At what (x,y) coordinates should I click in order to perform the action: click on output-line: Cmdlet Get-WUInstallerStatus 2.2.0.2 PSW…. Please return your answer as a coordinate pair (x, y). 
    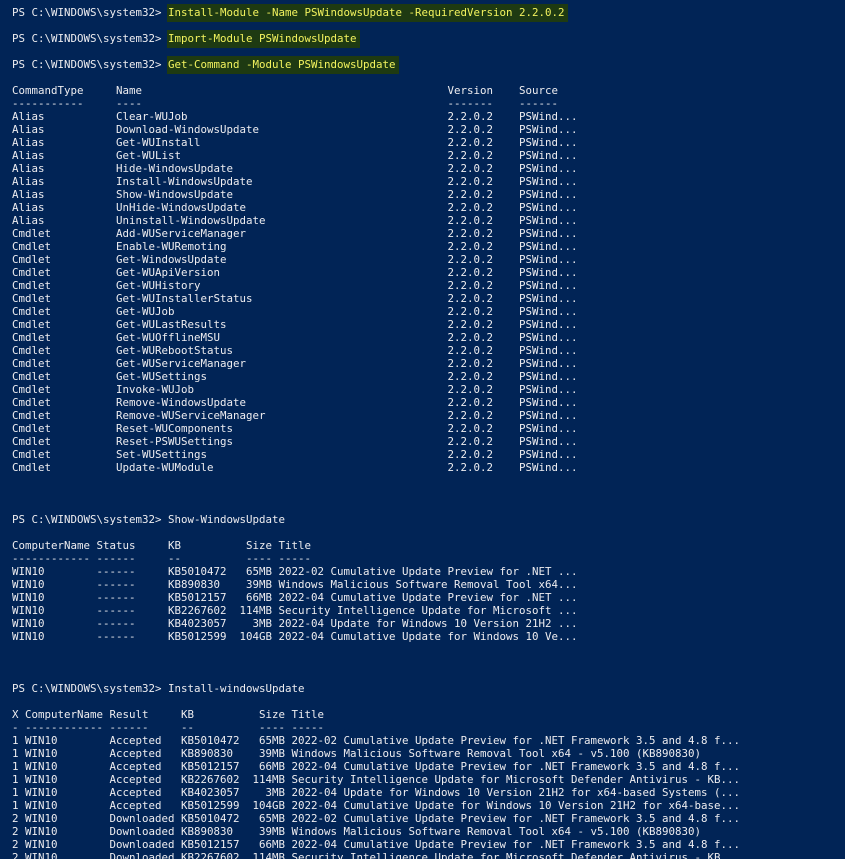
    Looking at the image, I should click on (295, 298).